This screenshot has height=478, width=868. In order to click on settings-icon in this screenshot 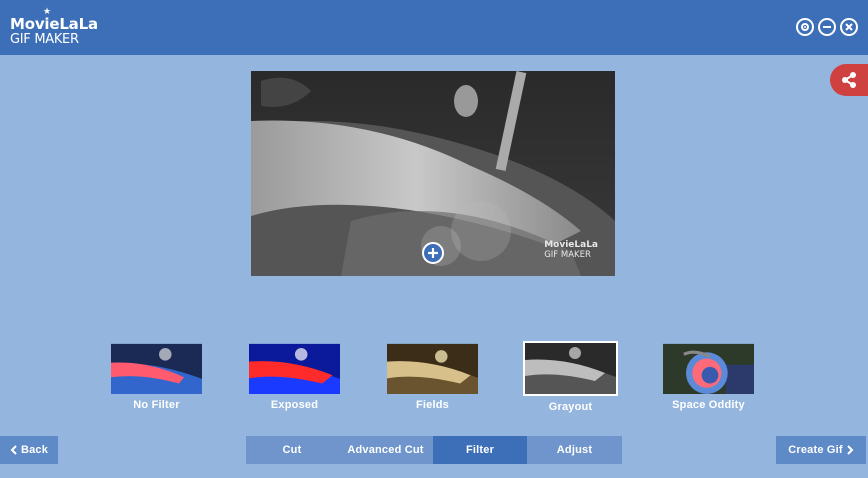, I will do `click(805, 27)`.